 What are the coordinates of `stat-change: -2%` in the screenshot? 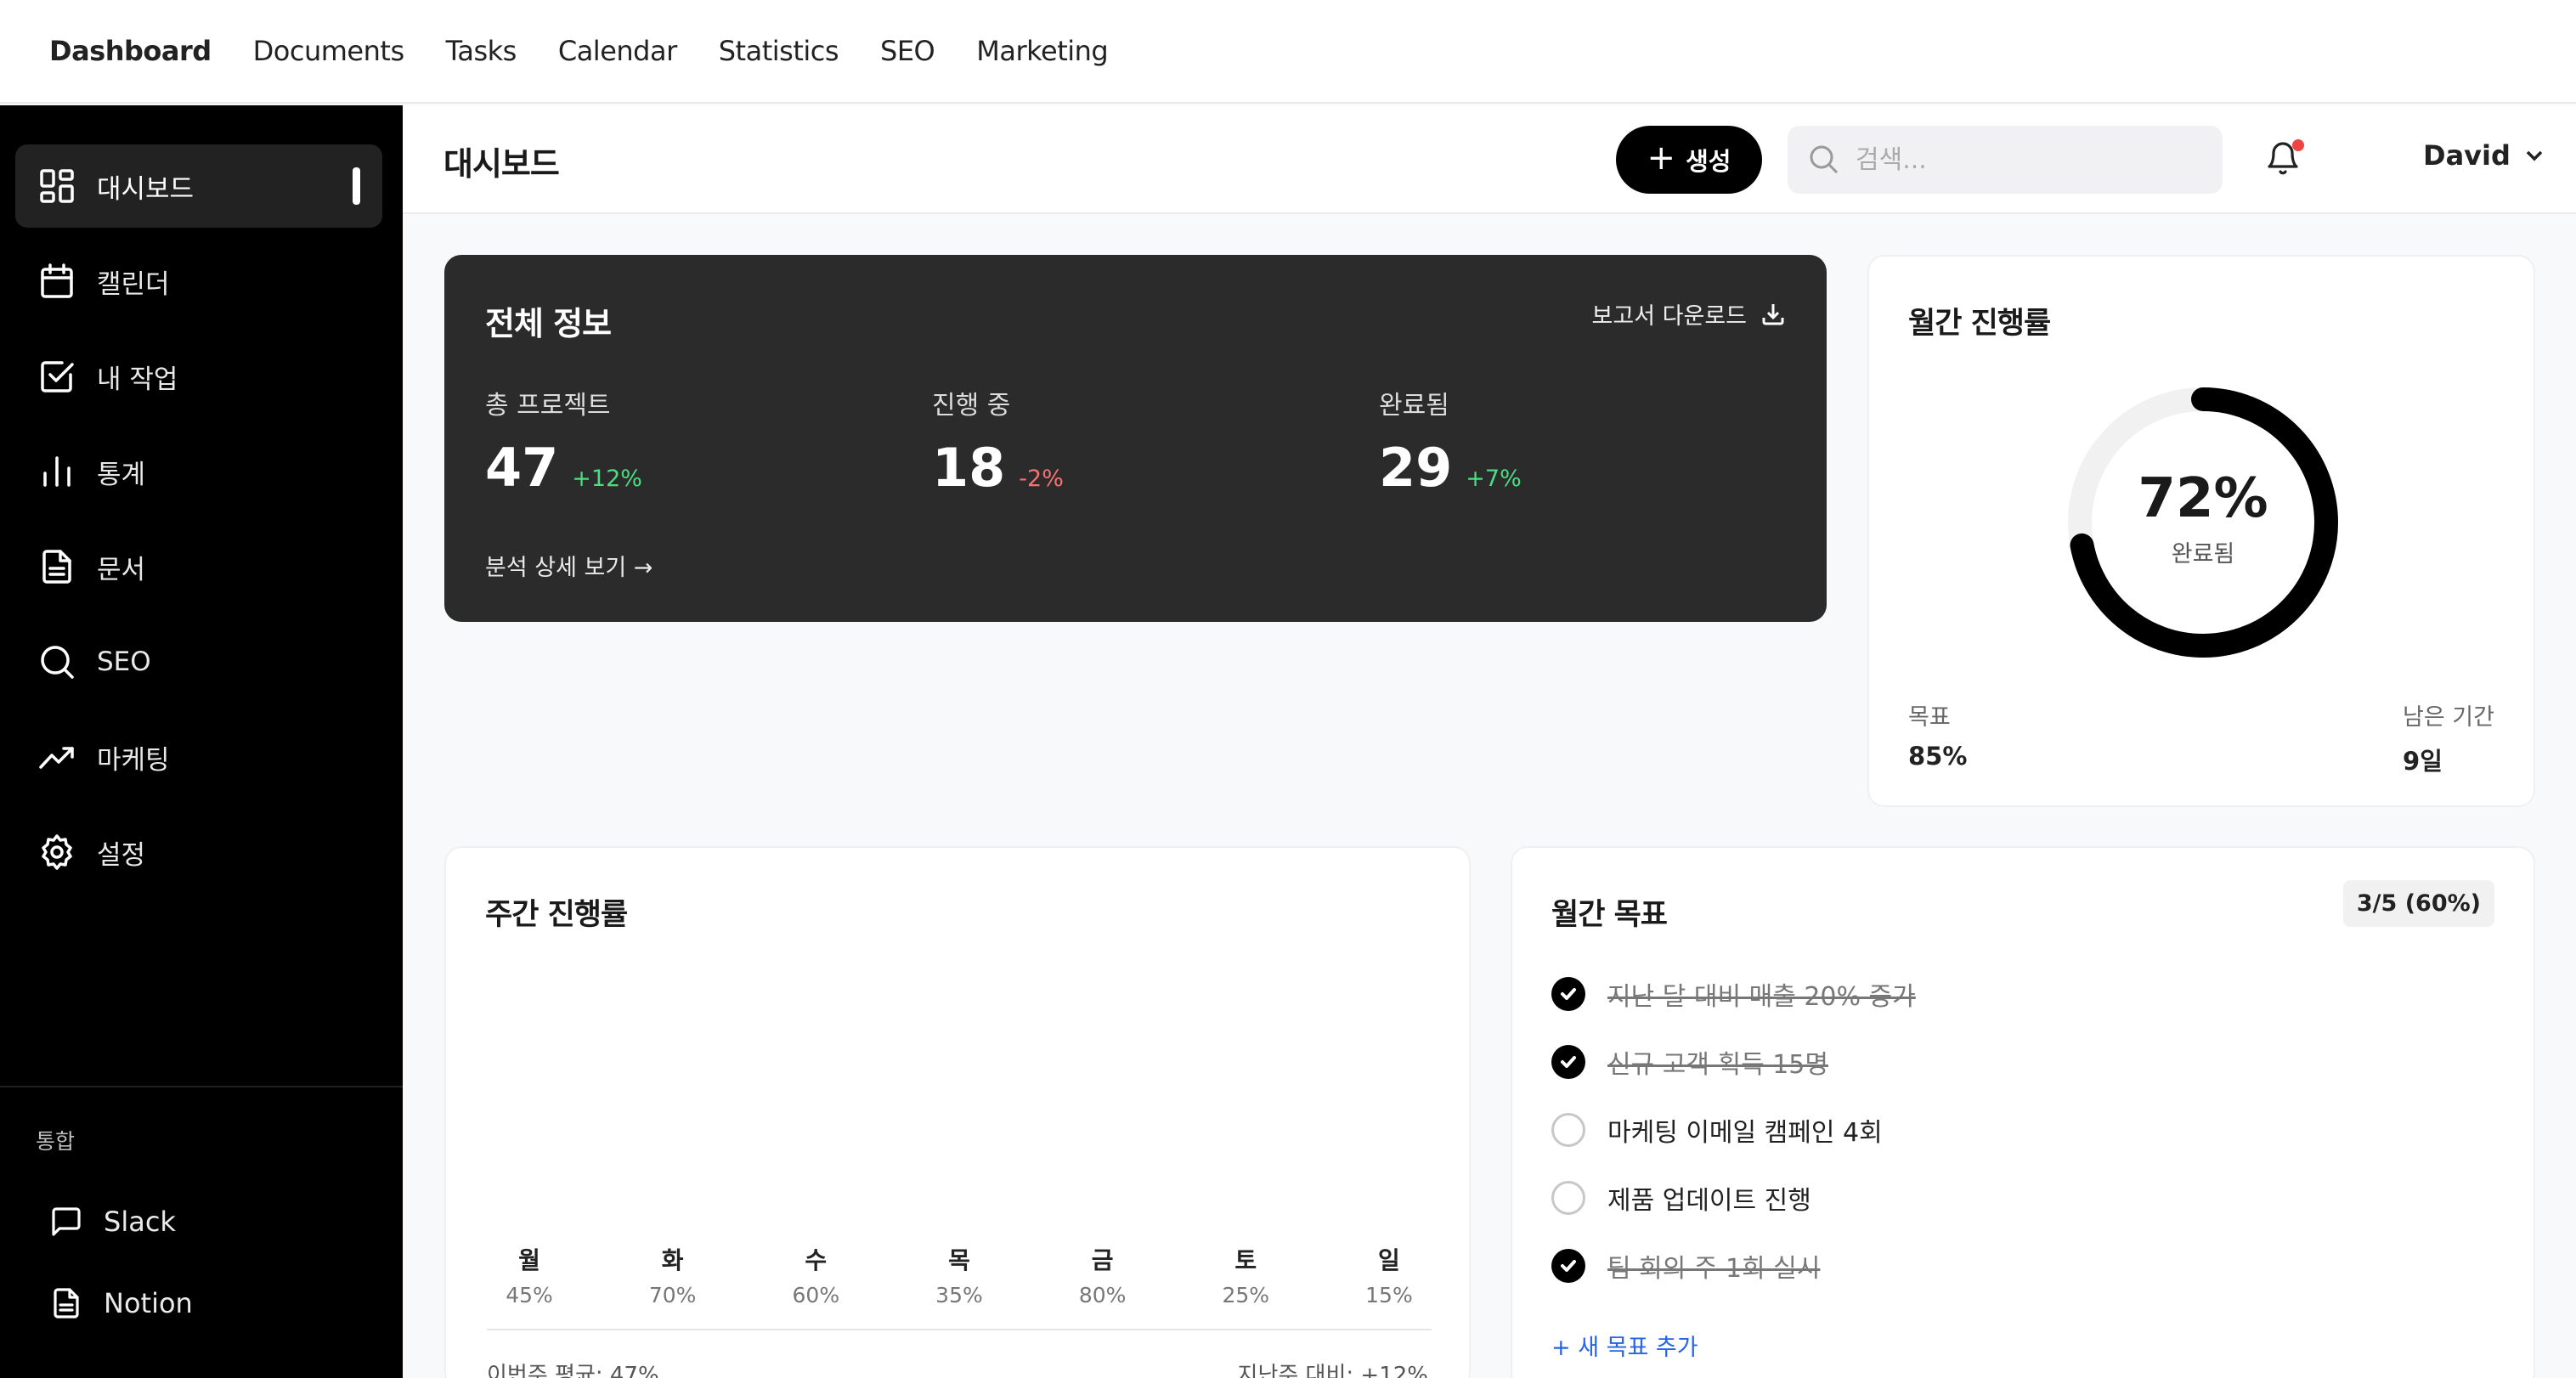 It's located at (1041, 479).